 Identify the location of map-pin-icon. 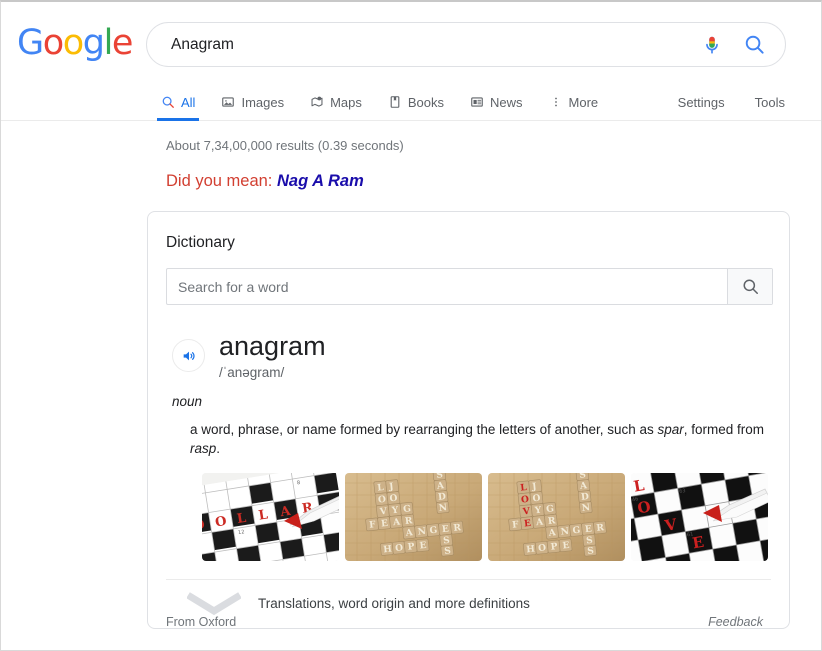
(317, 102).